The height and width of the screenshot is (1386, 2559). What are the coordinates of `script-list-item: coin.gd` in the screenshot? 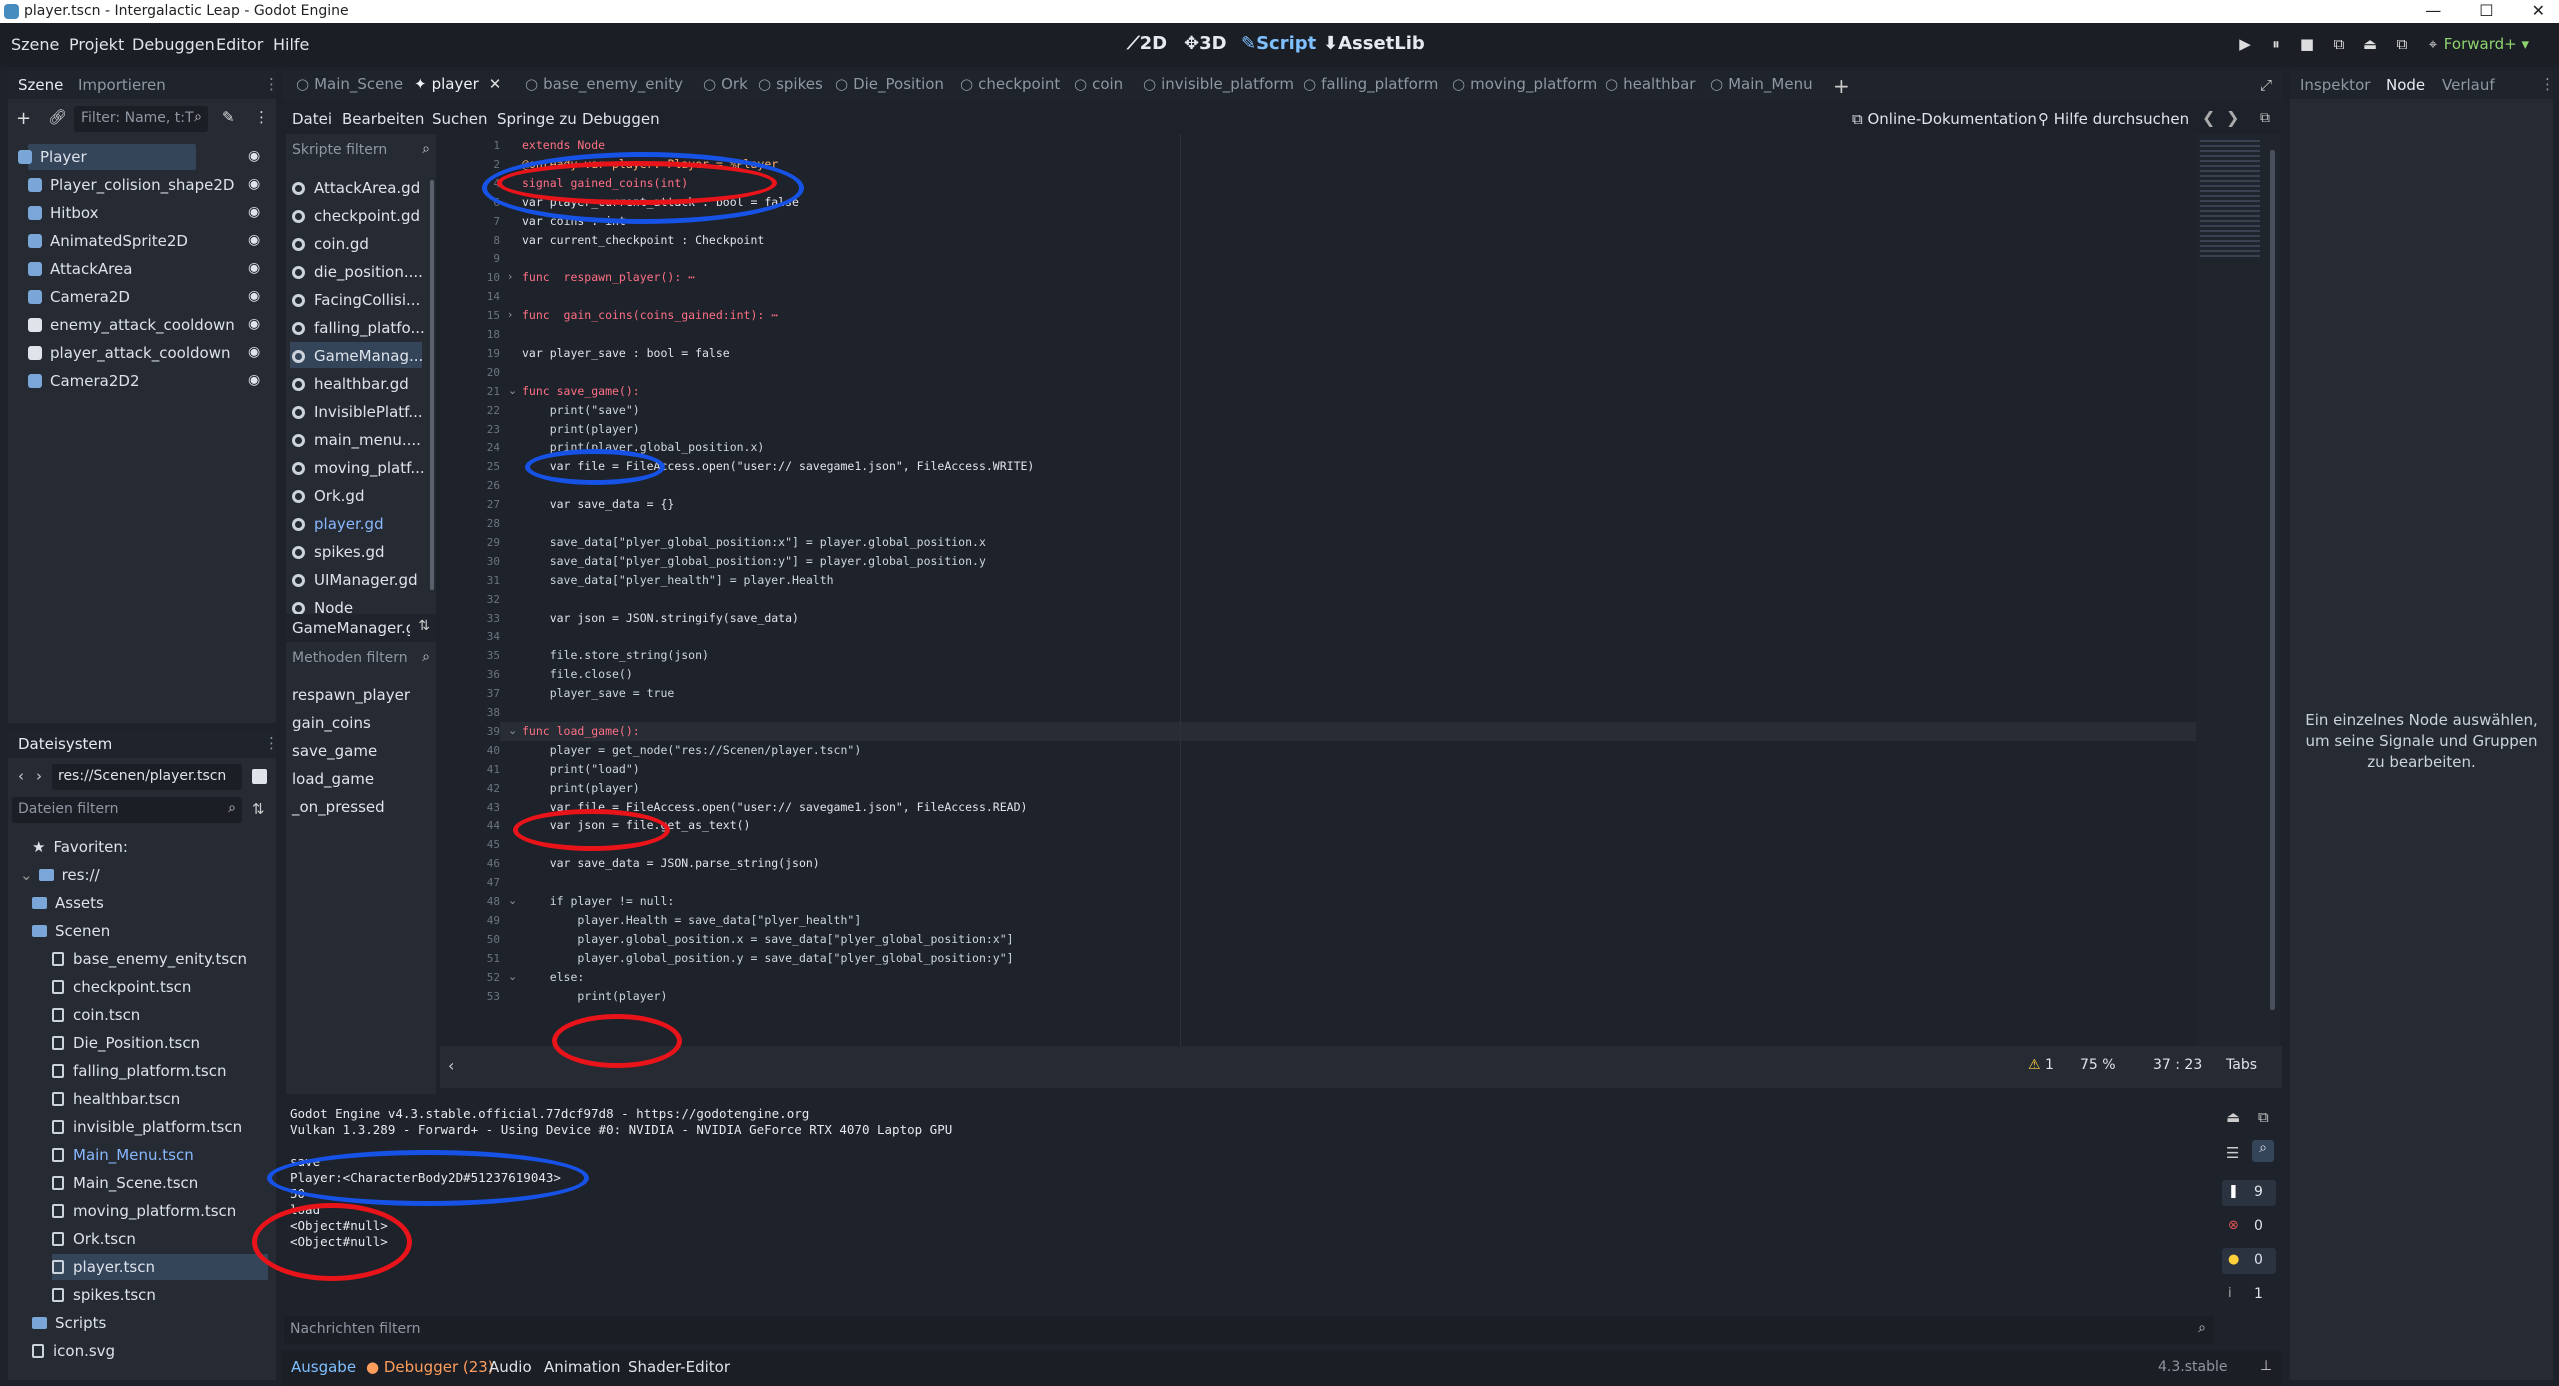 It's located at (330, 244).